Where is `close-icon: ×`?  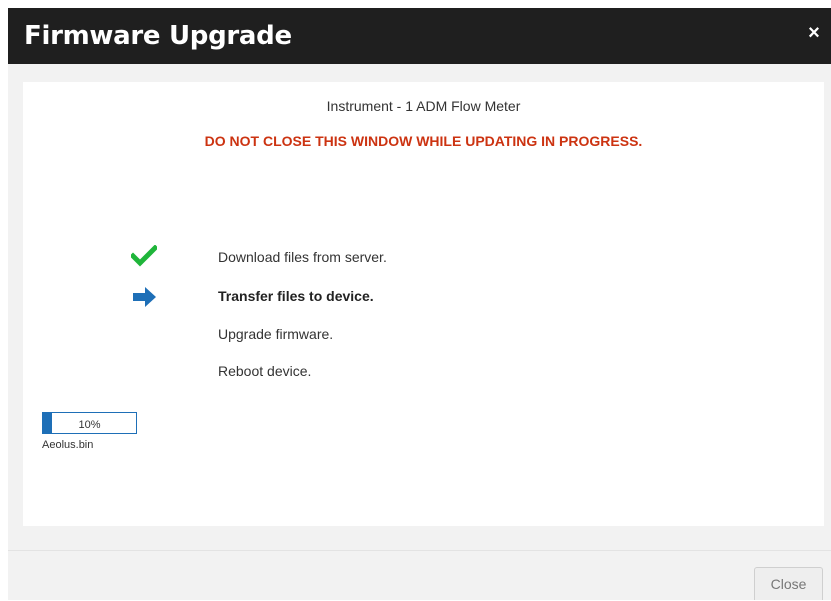 close-icon: × is located at coordinates (814, 33).